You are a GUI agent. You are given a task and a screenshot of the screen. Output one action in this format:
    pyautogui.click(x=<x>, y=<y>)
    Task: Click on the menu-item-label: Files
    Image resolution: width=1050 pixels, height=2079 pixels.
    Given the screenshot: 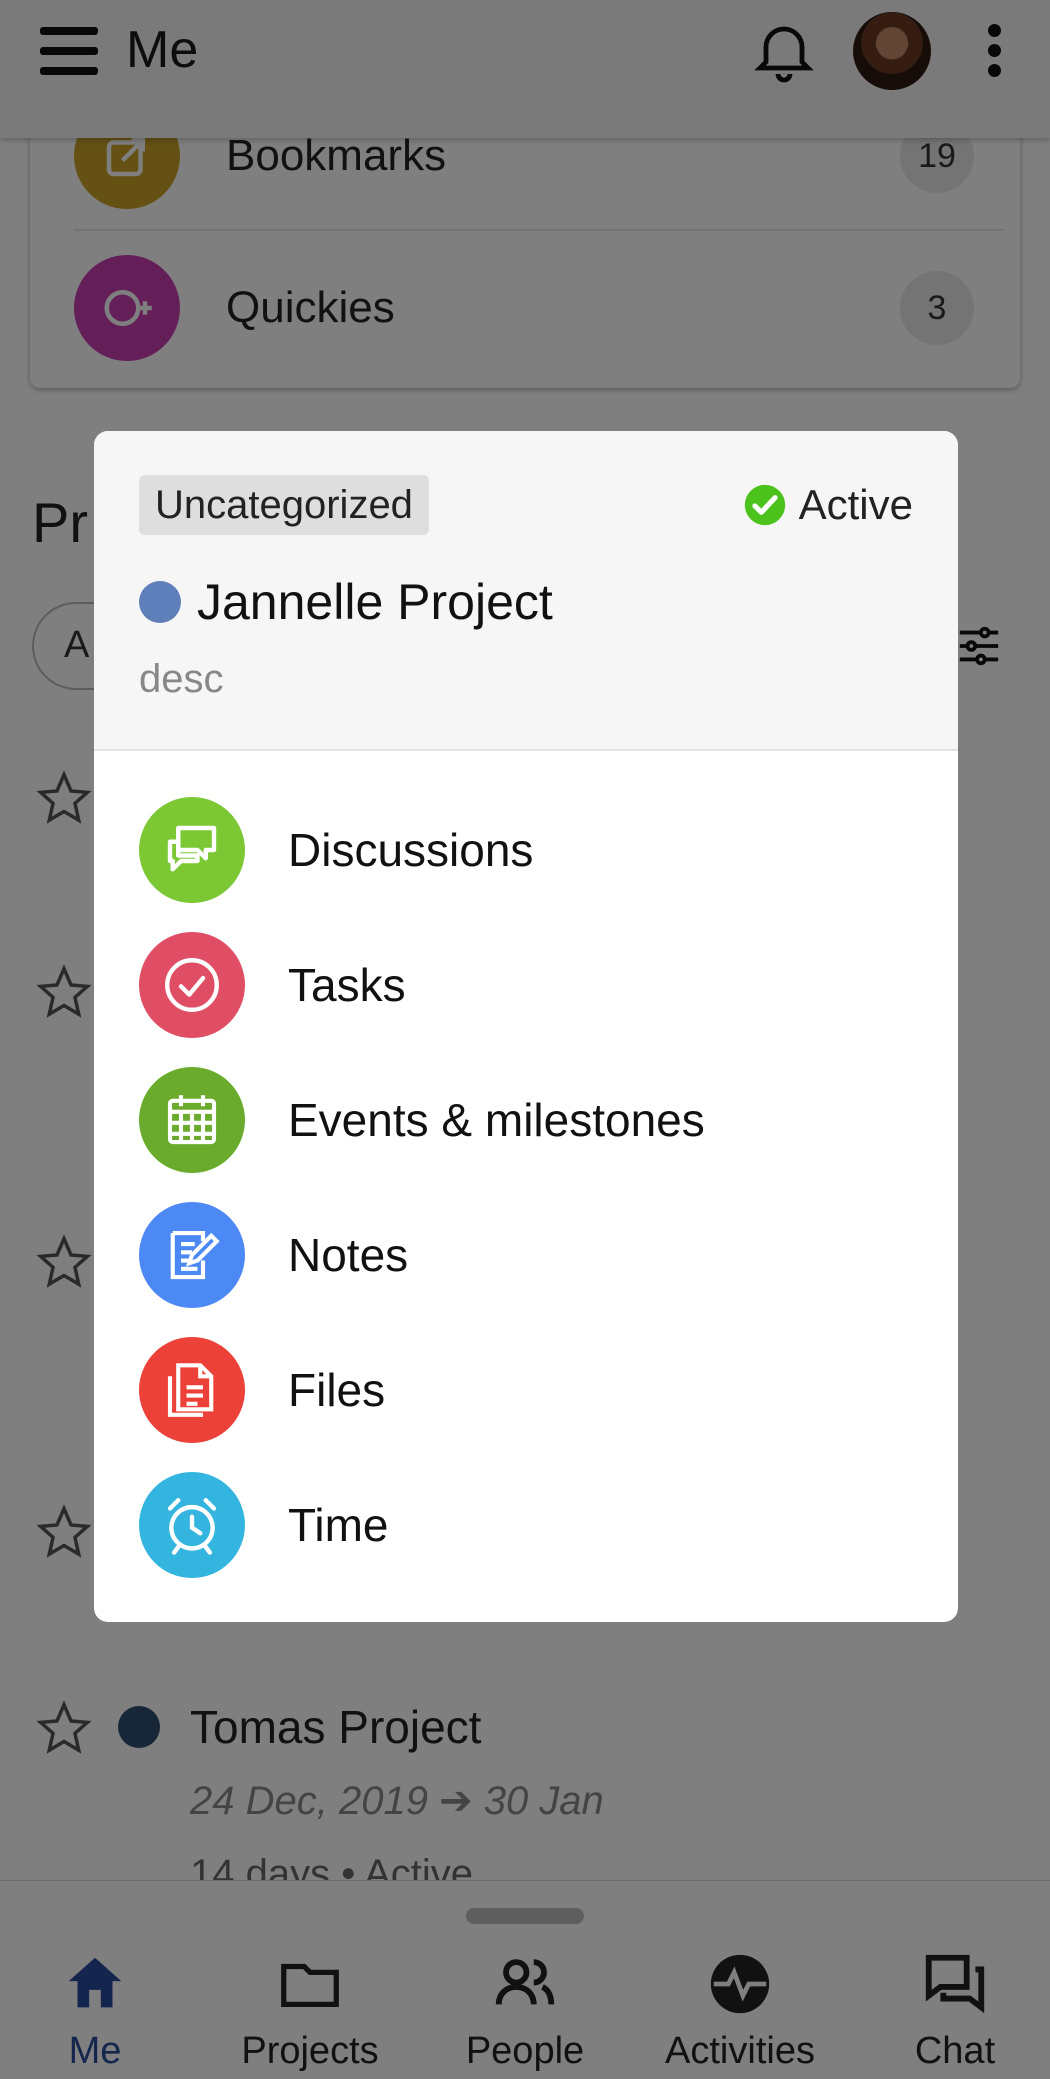 What is the action you would take?
    pyautogui.click(x=337, y=1390)
    